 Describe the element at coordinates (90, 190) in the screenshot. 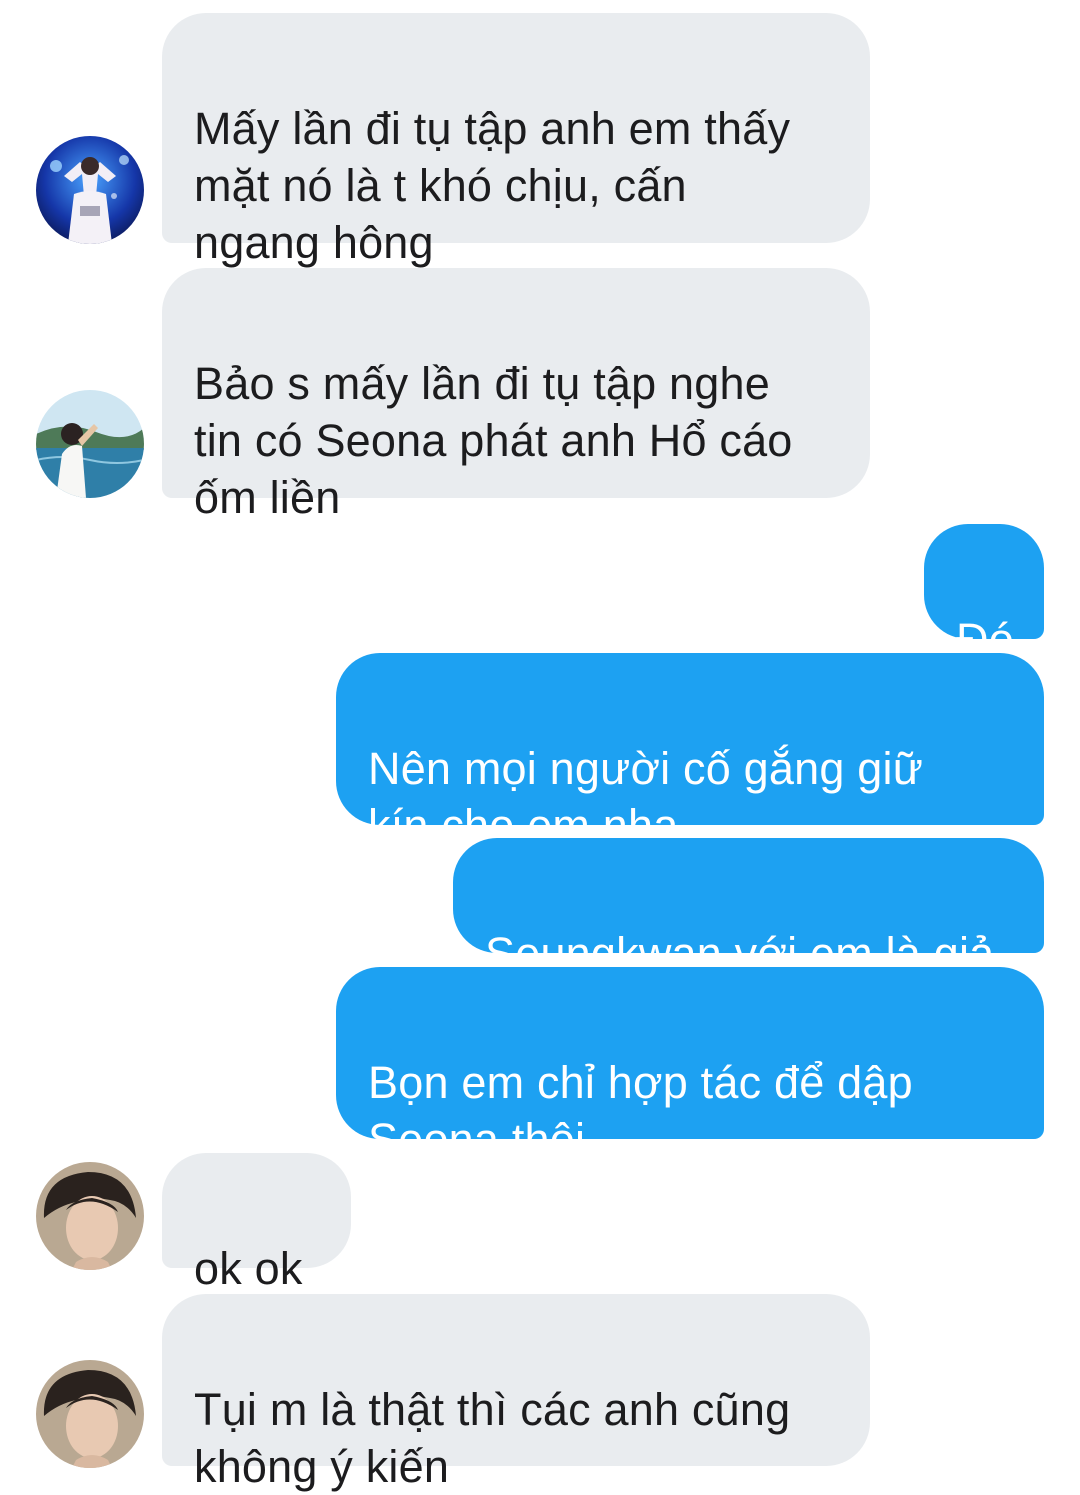

I see `avatar-concert-icon` at that location.